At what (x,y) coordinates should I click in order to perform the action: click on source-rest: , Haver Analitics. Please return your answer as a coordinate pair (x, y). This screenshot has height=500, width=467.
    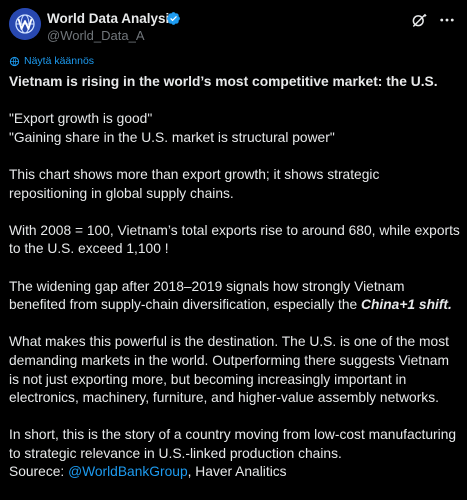
    Looking at the image, I should click on (237, 472).